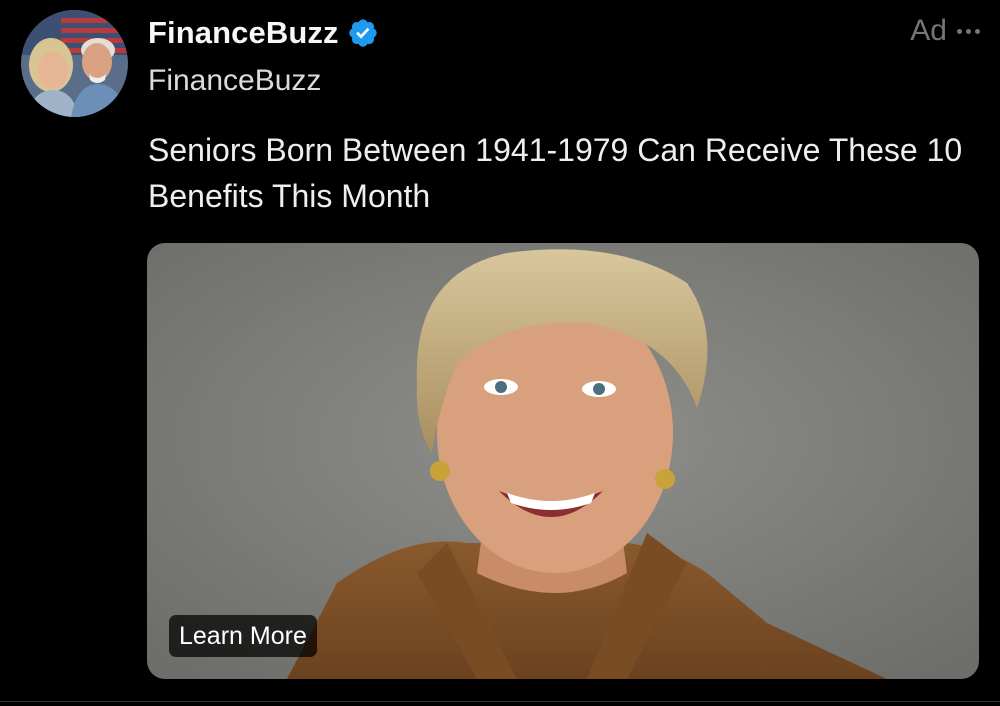 Image resolution: width=1000 pixels, height=706 pixels. I want to click on learn-more-button: Learn More, so click(243, 636).